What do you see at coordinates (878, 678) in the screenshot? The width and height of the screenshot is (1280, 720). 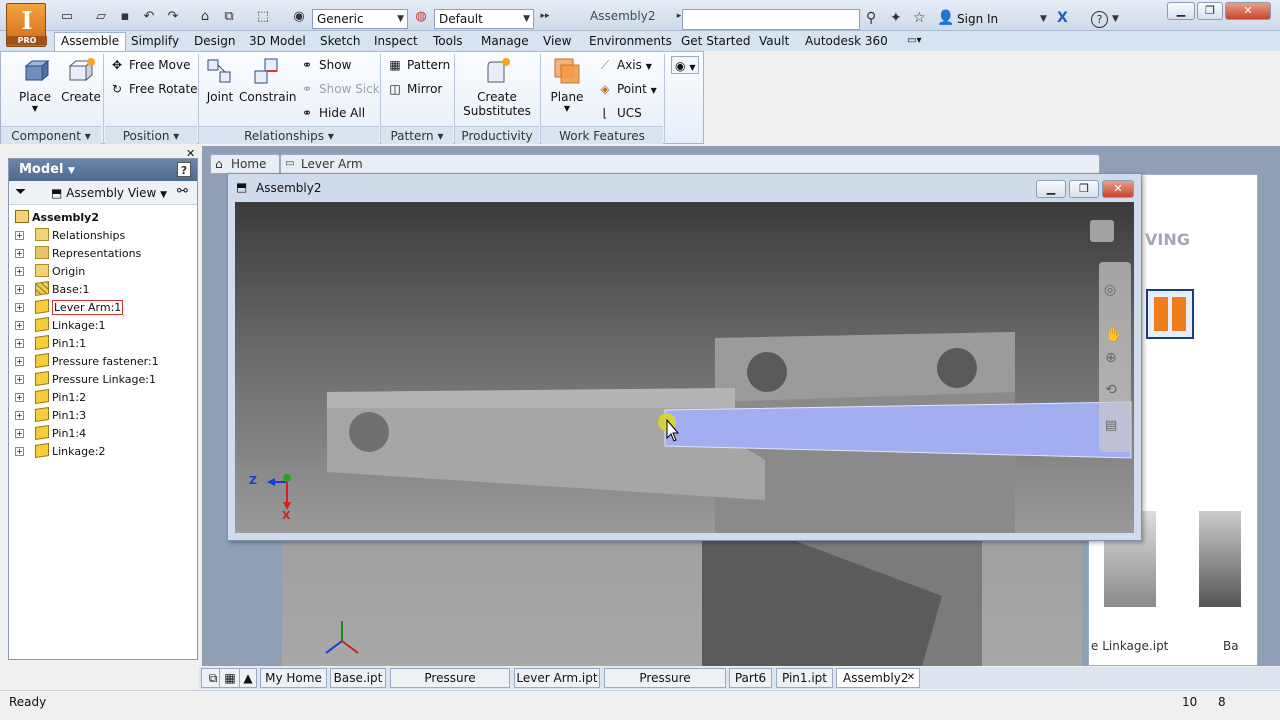 I see `tab-assembly2: Assembly2 ✕` at bounding box center [878, 678].